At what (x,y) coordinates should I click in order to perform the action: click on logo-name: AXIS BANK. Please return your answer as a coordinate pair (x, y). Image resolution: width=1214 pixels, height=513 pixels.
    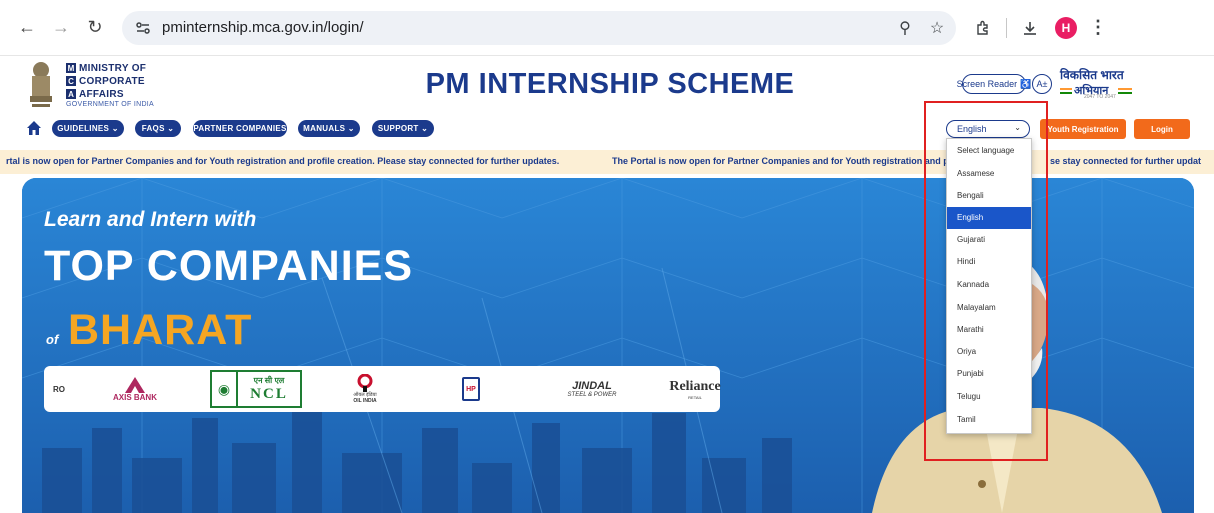
    Looking at the image, I should click on (134, 397).